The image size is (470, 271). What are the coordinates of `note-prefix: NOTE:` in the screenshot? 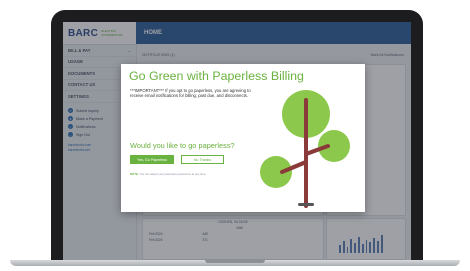 It's located at (134, 174).